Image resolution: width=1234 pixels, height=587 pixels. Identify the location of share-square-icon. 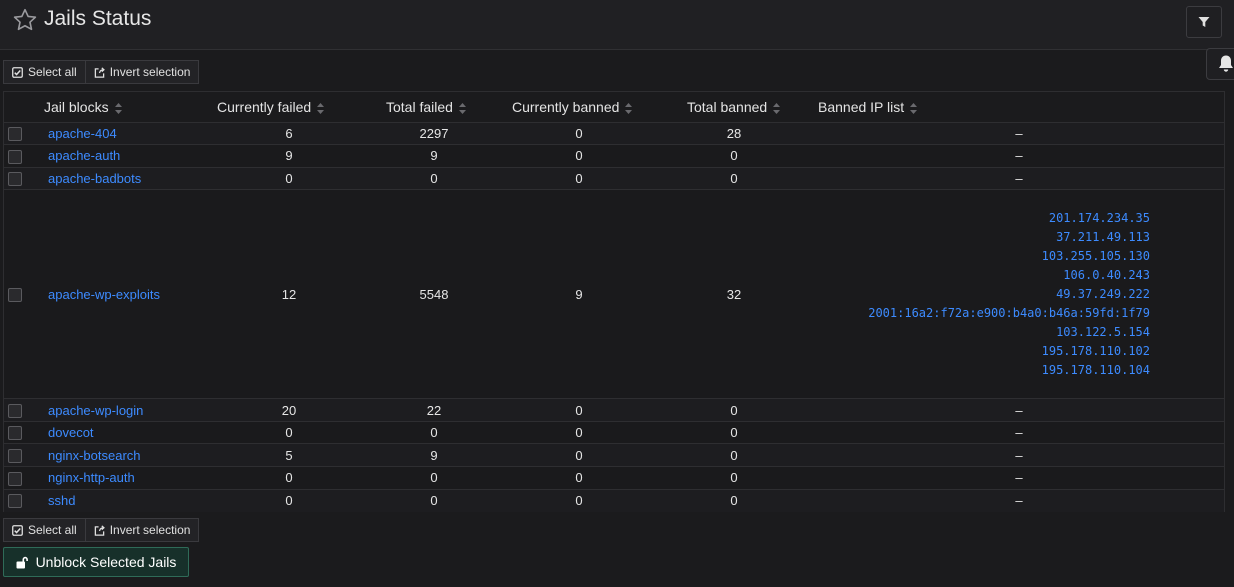
(99, 72).